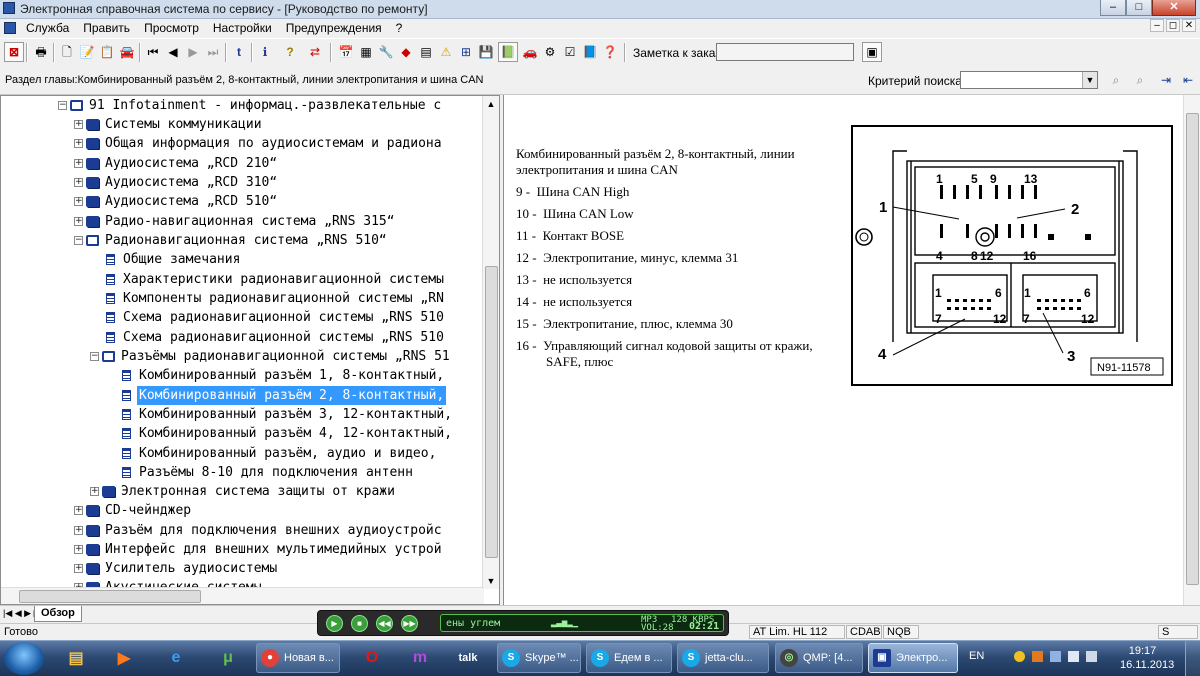 The width and height of the screenshot is (1200, 676). What do you see at coordinates (530, 52) in the screenshot?
I see `vehicle-icon: 🚗` at bounding box center [530, 52].